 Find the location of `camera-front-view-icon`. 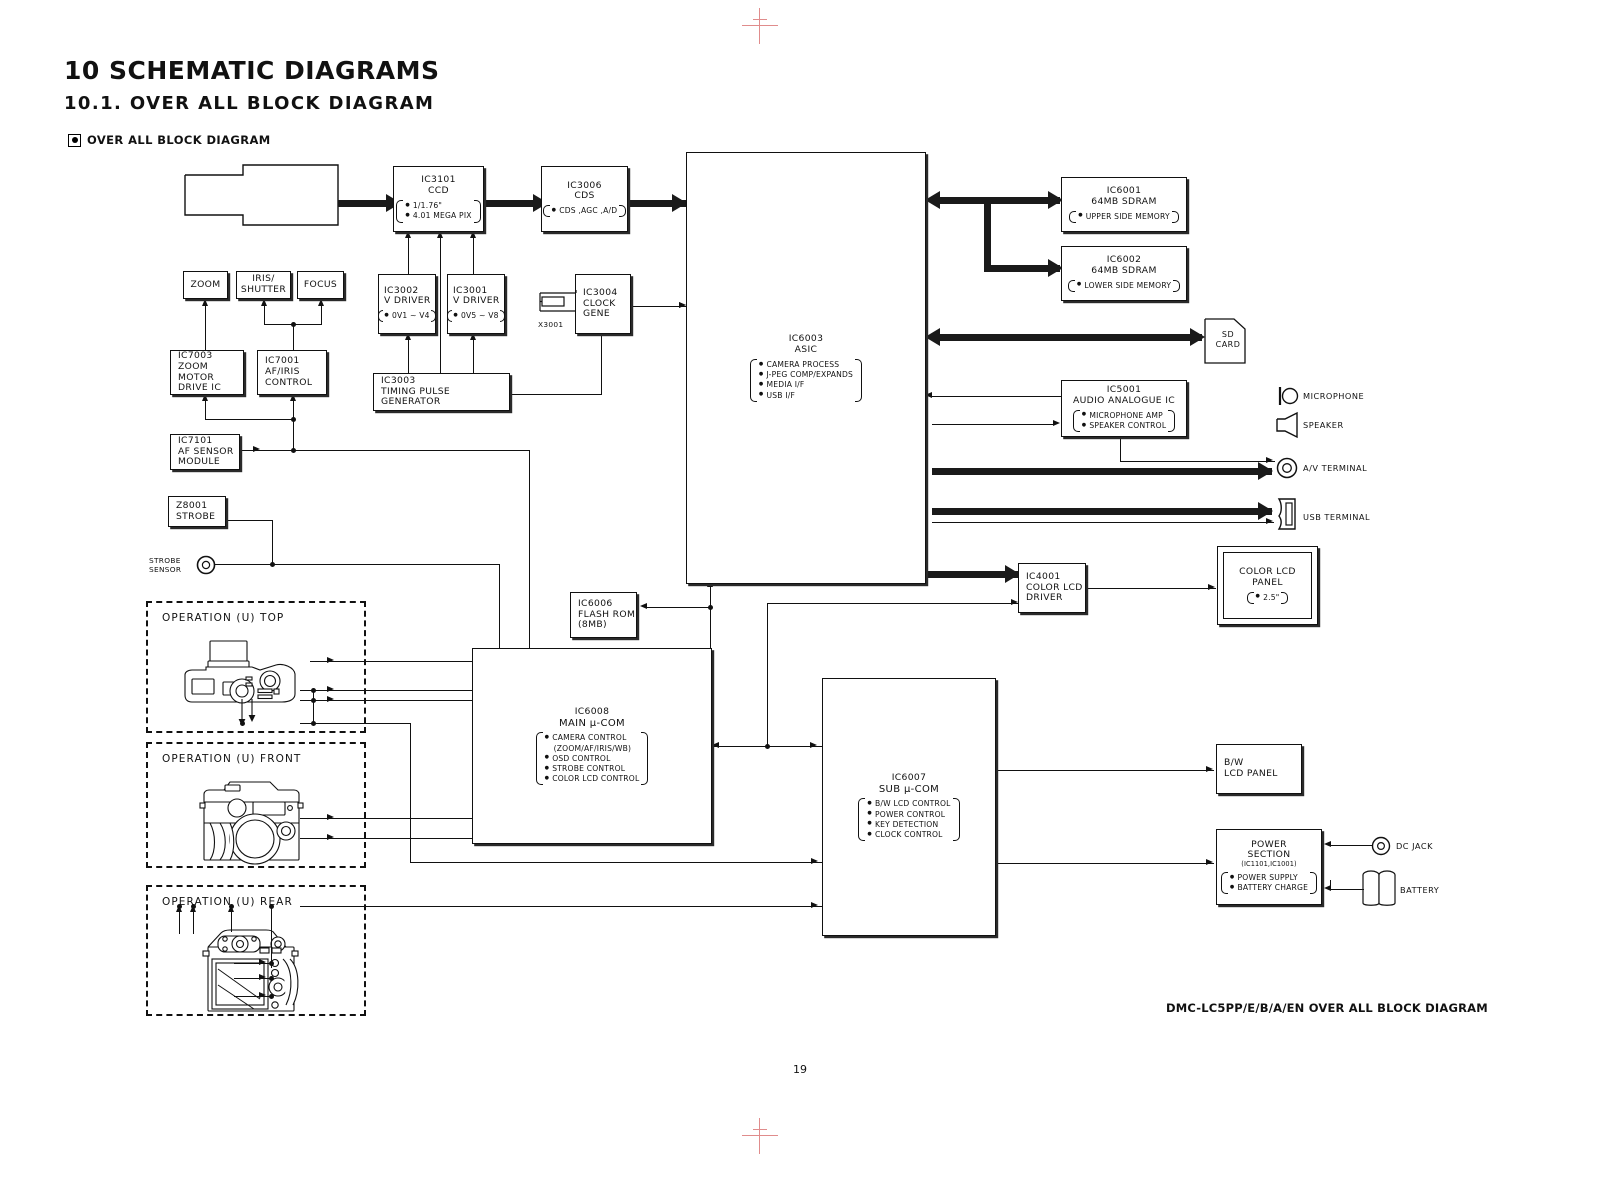

camera-front-view-icon is located at coordinates (251, 823).